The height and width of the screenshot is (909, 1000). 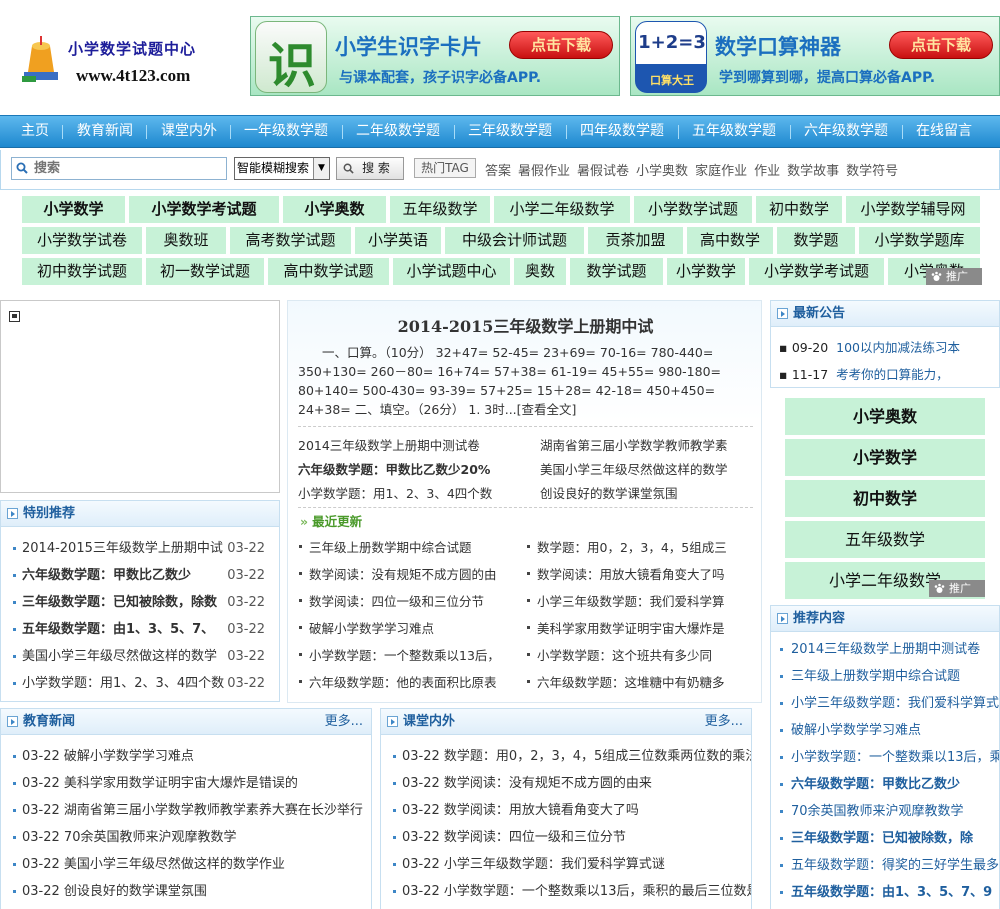 What do you see at coordinates (816, 240) in the screenshot?
I see `keyword-tag: 数学题` at bounding box center [816, 240].